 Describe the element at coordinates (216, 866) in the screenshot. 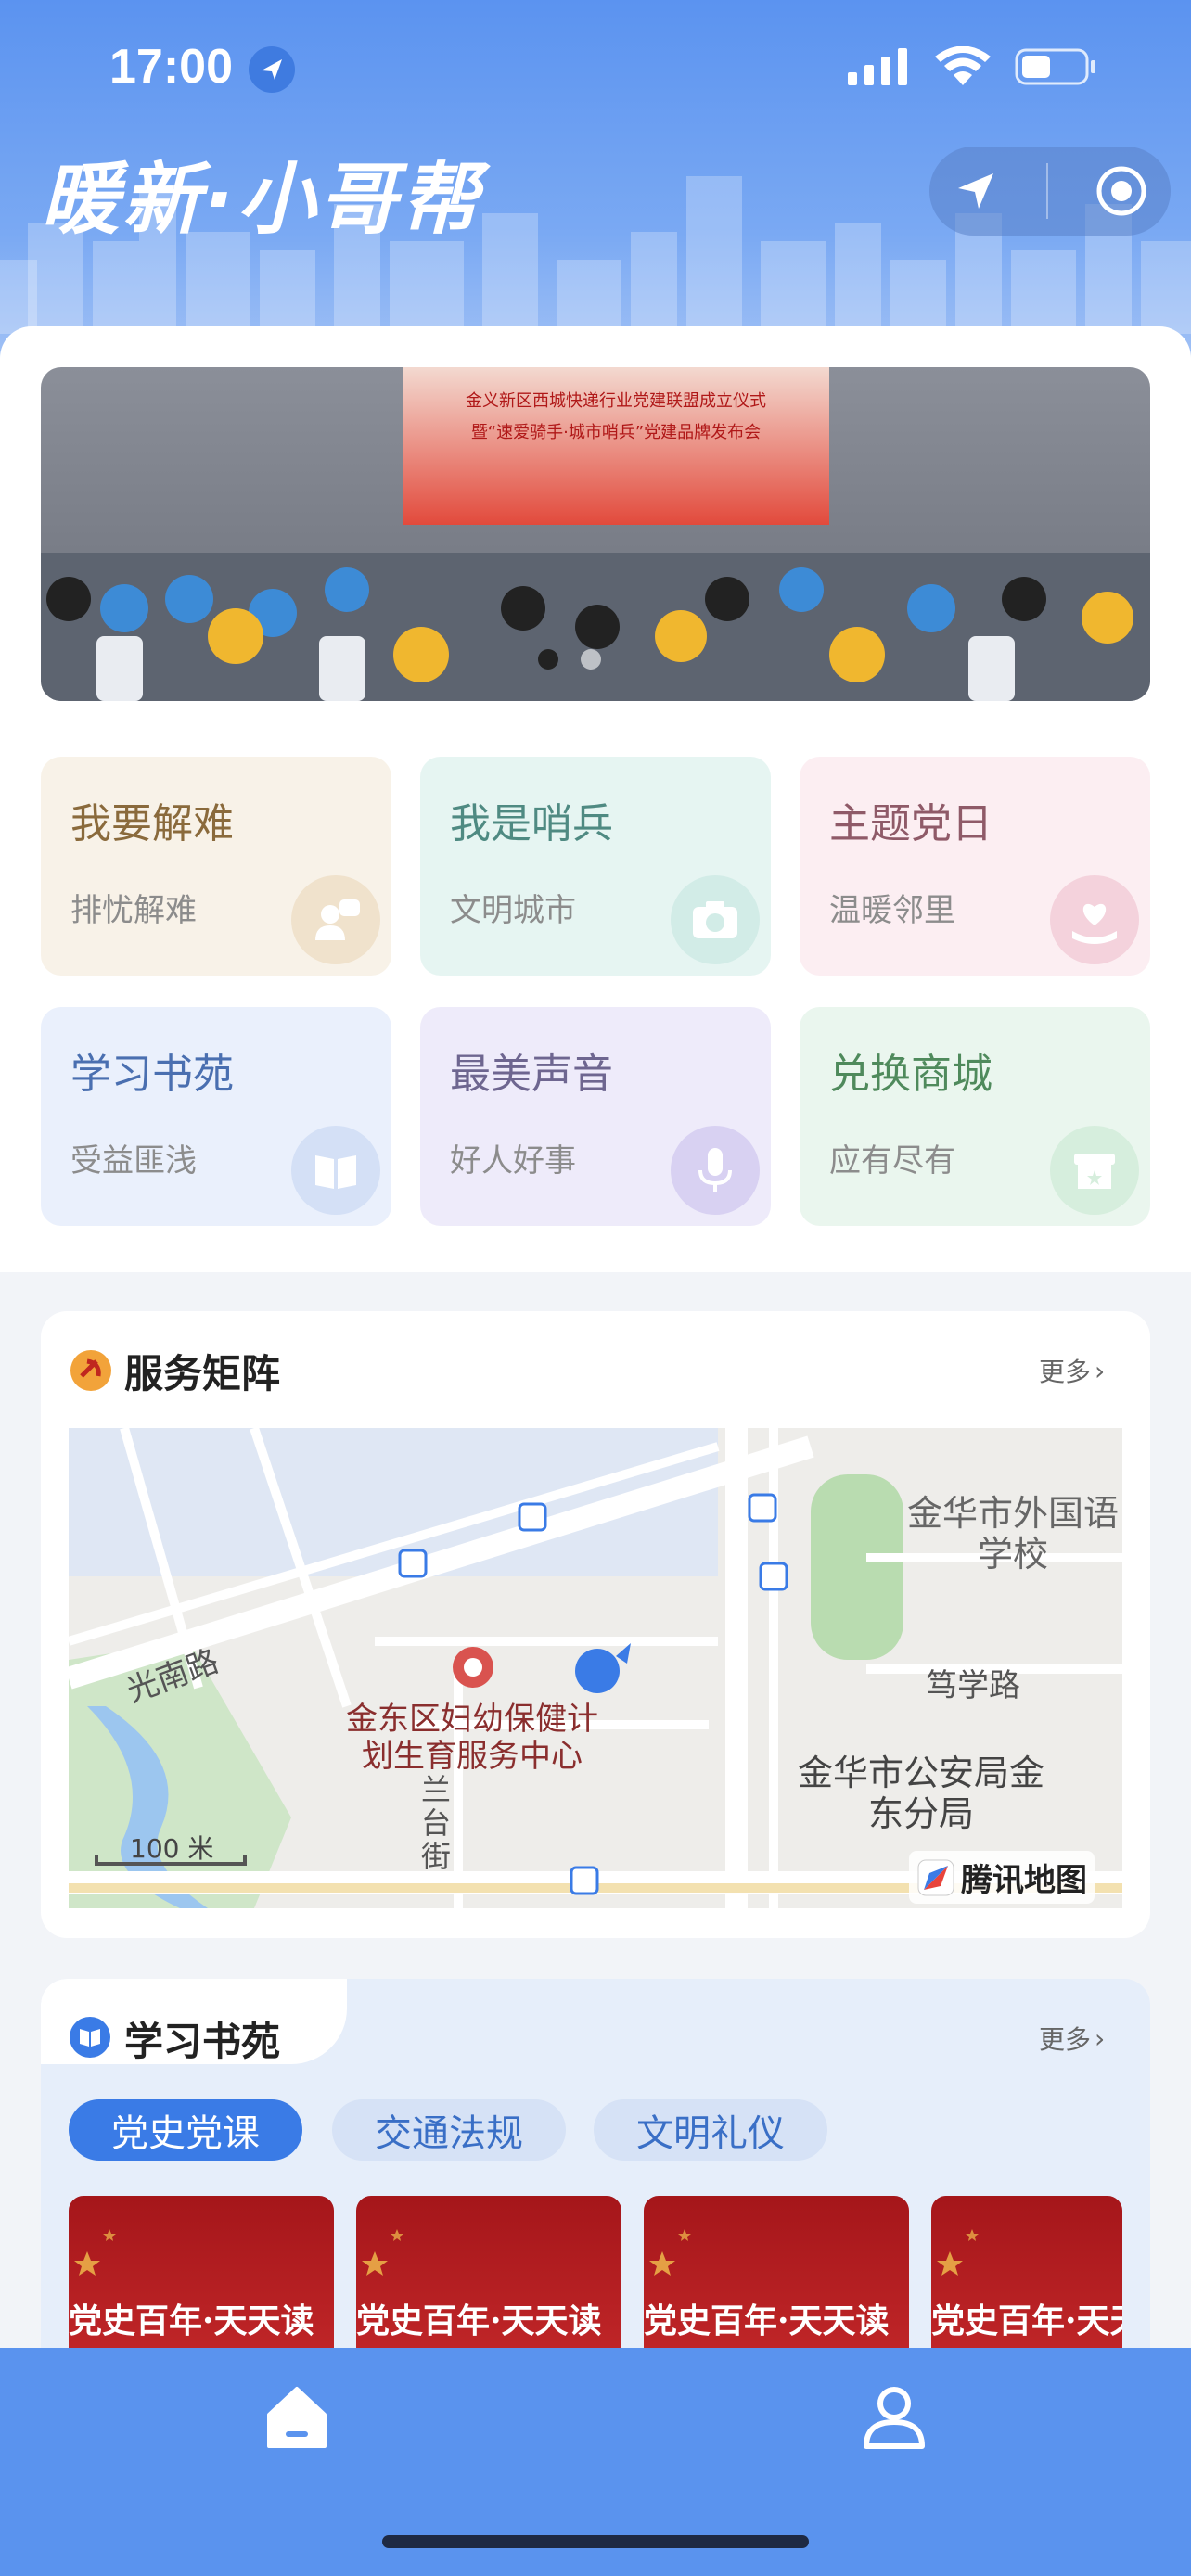

I see `tile-solve-problem: 我要解难 排忧解难` at that location.